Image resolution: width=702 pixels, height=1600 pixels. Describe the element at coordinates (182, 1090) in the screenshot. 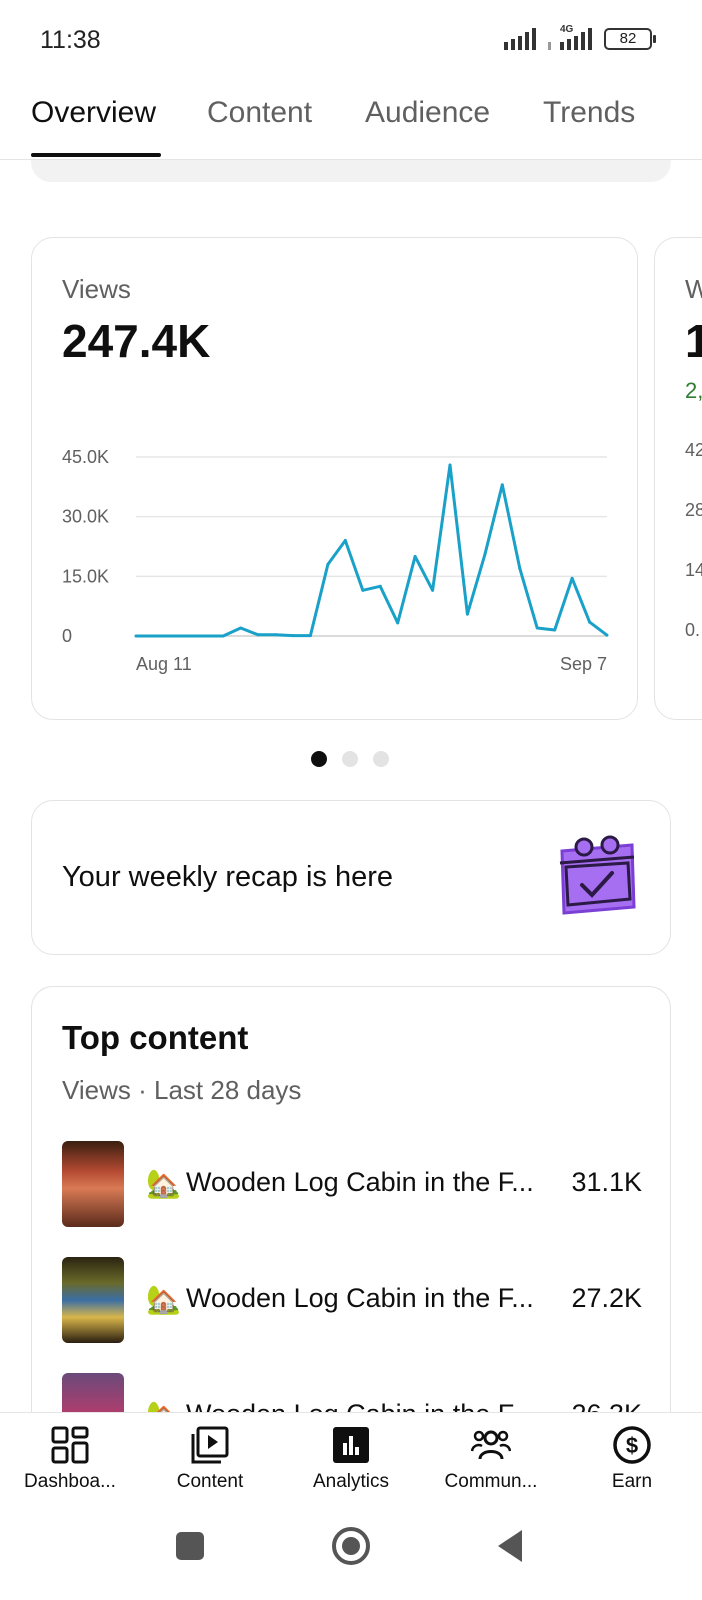

I see `top-content-subtitle: Views · Last 28 days` at that location.